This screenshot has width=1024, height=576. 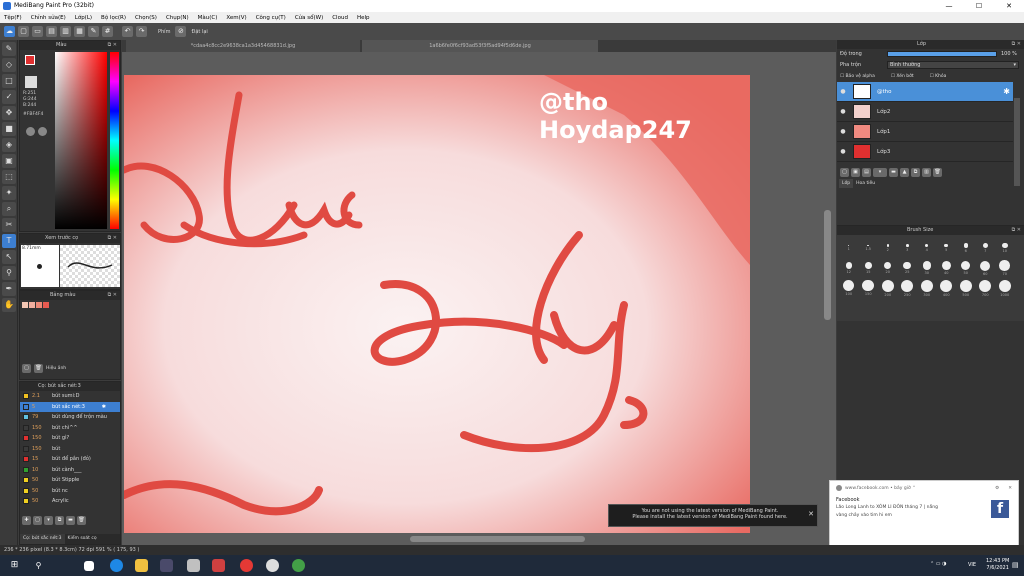 What do you see at coordinates (849, 288) in the screenshot?
I see `brush-size-option: 100` at bounding box center [849, 288].